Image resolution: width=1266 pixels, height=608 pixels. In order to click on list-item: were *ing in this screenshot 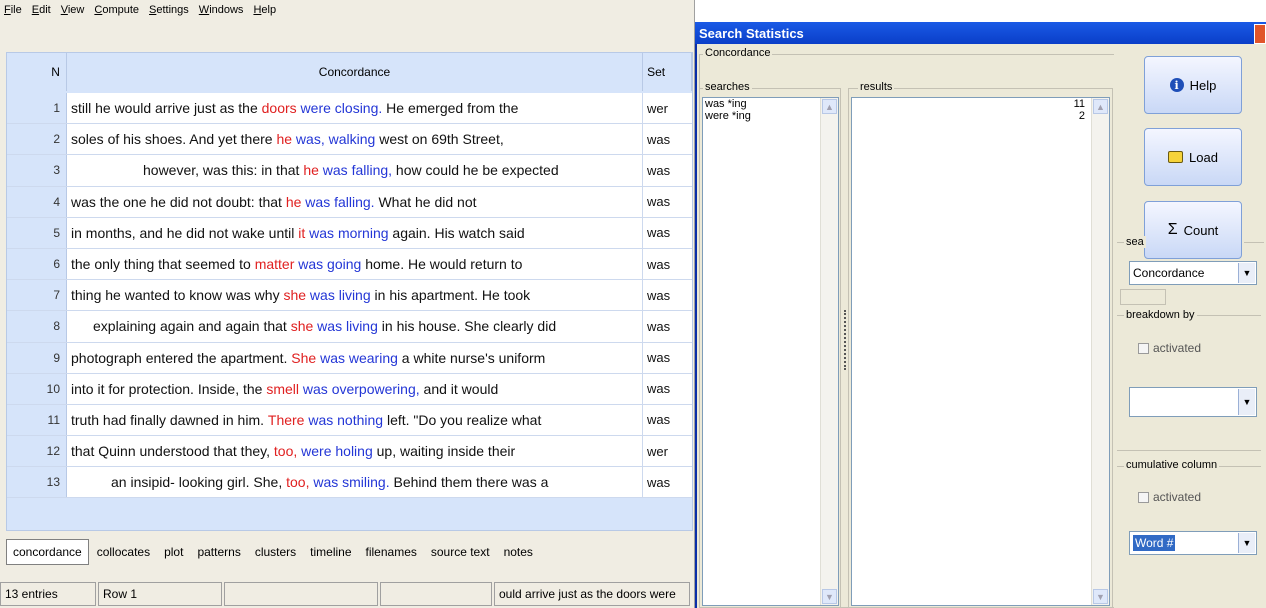, I will do `click(770, 116)`.